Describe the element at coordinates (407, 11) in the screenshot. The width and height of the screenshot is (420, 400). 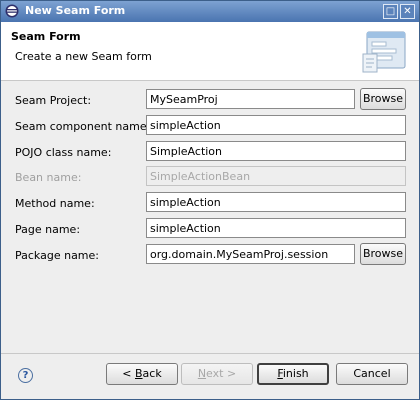
I see `close-button: ✕` at that location.